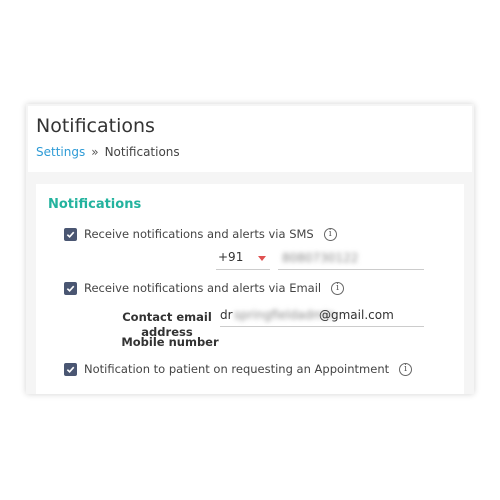 The height and width of the screenshot is (500, 500). What do you see at coordinates (231, 257) in the screenshot?
I see `country-code-value: +91` at bounding box center [231, 257].